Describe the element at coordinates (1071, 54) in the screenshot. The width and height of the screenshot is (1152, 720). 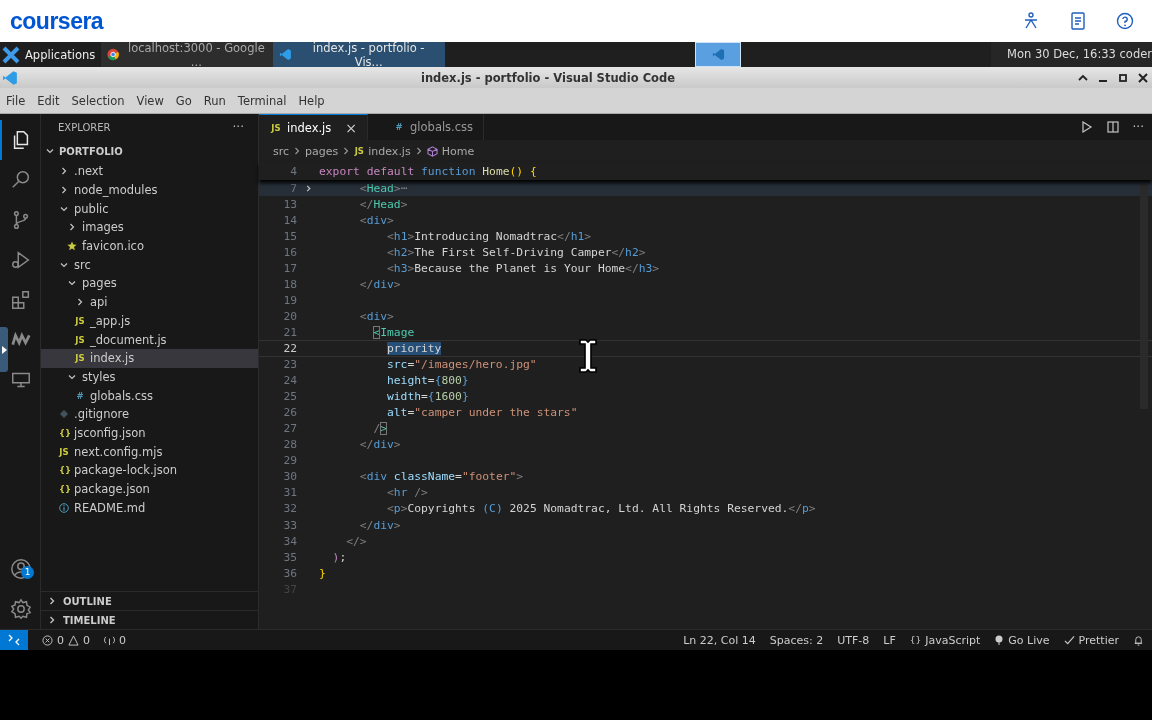
I see `clock: Mon 30 Dec, 16:33 coder` at that location.